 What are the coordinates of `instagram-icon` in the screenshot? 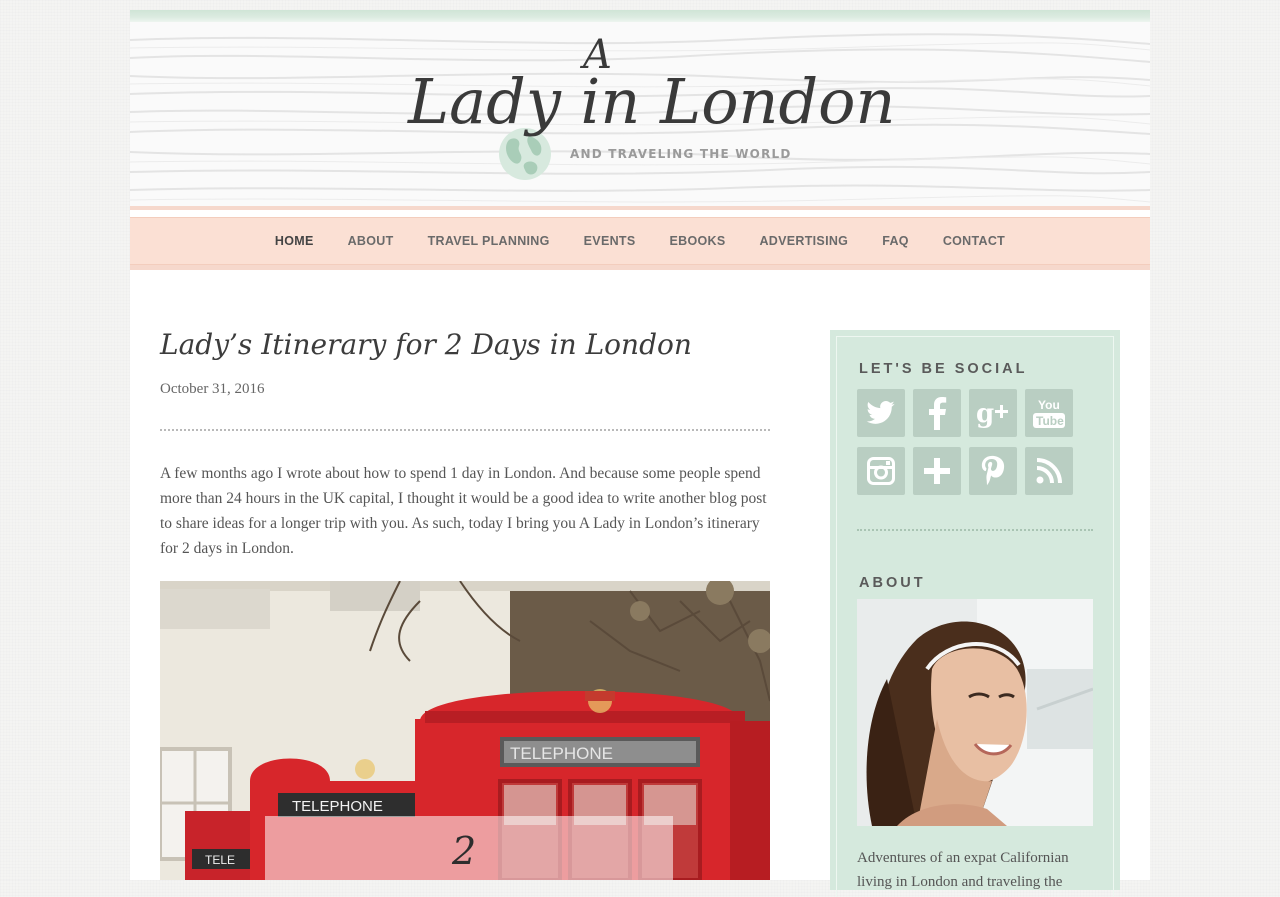 It's located at (881, 471).